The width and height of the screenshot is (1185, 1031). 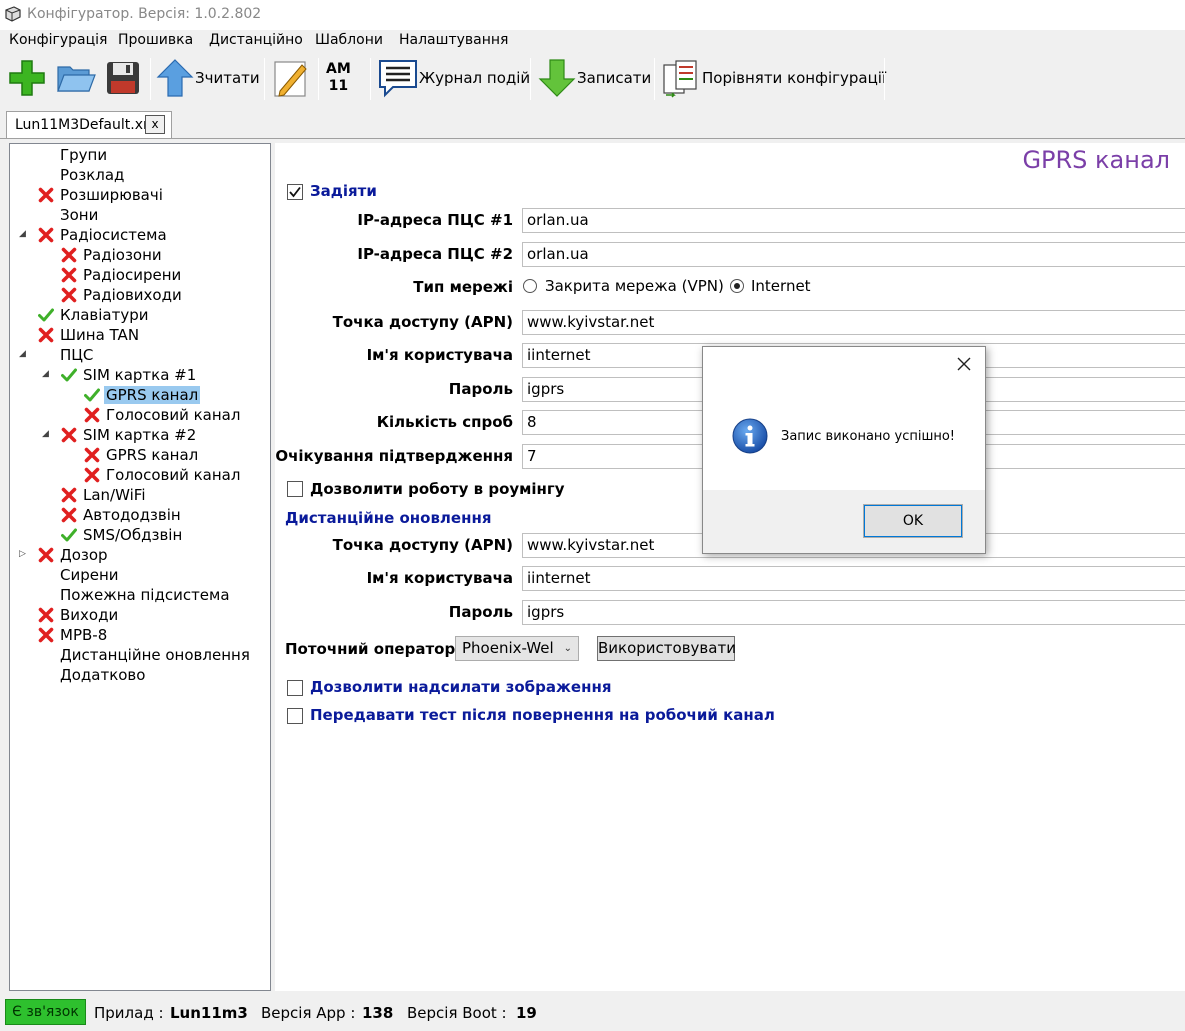 I want to click on tree-item-label: Автододзвін, so click(x=132, y=515).